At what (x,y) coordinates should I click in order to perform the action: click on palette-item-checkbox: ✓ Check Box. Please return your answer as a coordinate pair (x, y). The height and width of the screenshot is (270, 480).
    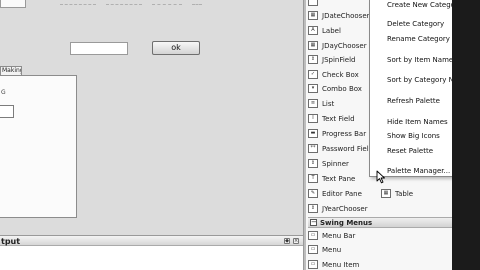
    Looking at the image, I should click on (333, 74).